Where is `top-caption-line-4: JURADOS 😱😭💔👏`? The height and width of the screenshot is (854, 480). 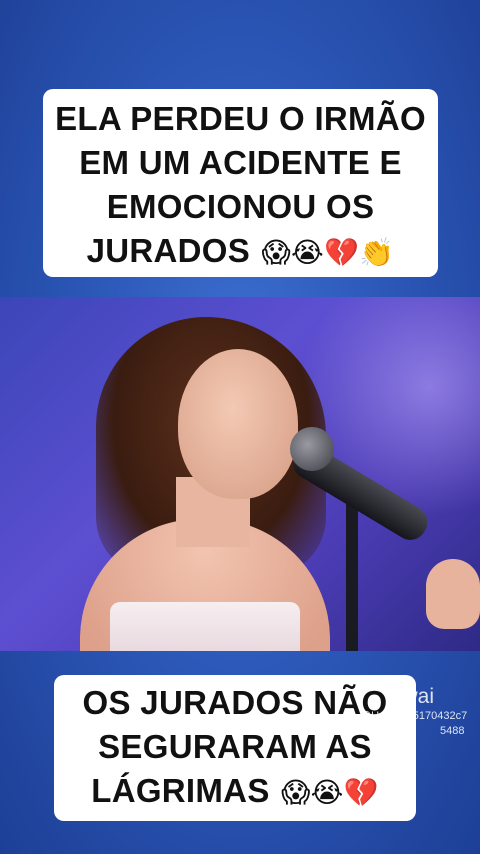 top-caption-line-4: JURADOS 😱😭💔👏 is located at coordinates (240, 252).